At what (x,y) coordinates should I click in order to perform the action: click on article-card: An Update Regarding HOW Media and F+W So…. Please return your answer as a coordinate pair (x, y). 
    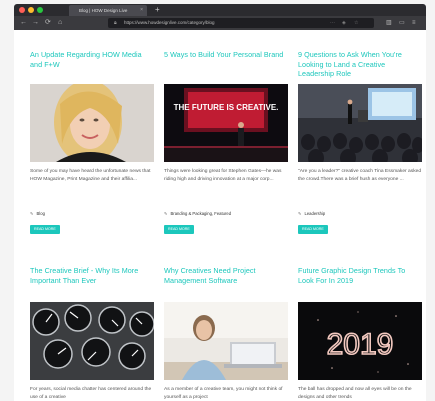
    Looking at the image, I should click on (92, 142).